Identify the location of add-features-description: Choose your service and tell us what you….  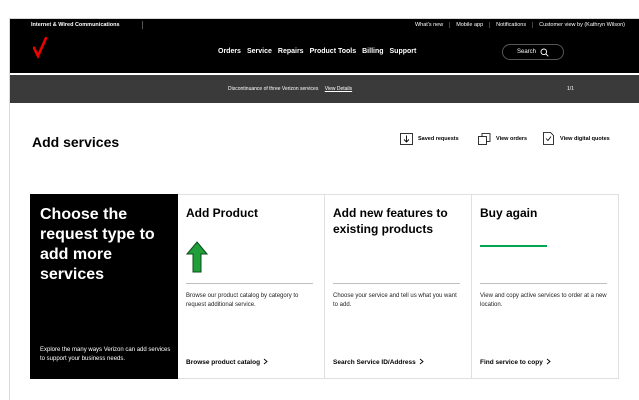
(395, 301).